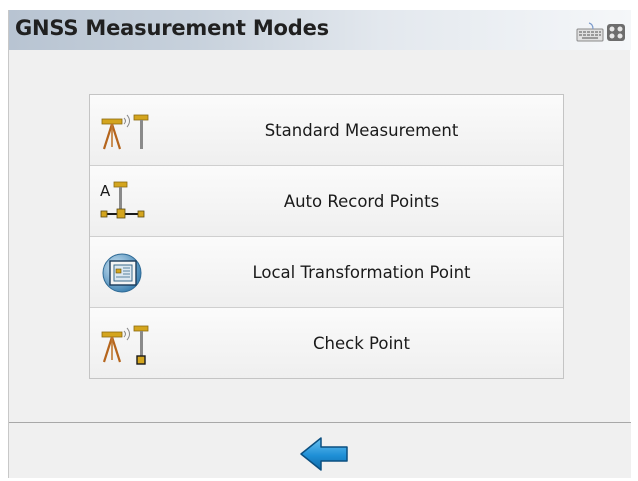  I want to click on mode-standard-measurement: Standard Measurement, so click(326, 130).